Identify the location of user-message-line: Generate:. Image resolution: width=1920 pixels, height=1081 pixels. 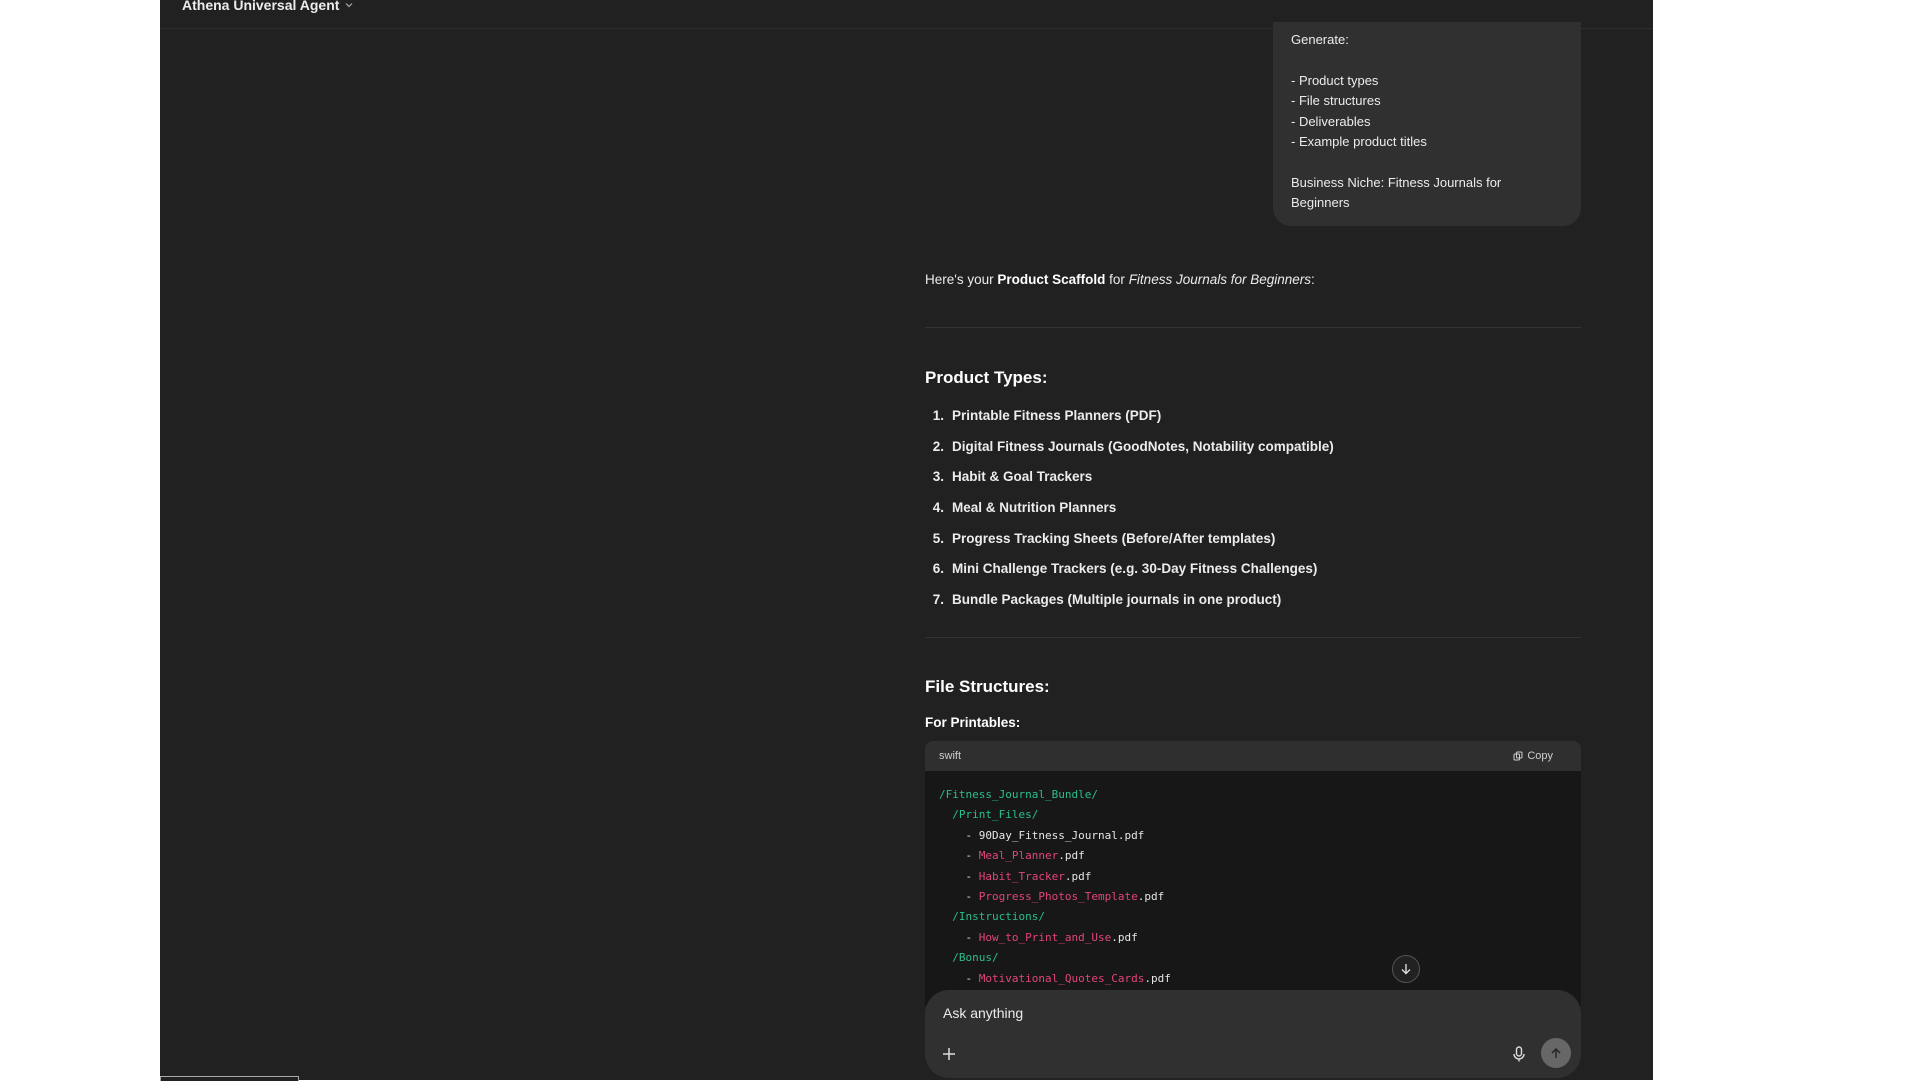
(1320, 39).